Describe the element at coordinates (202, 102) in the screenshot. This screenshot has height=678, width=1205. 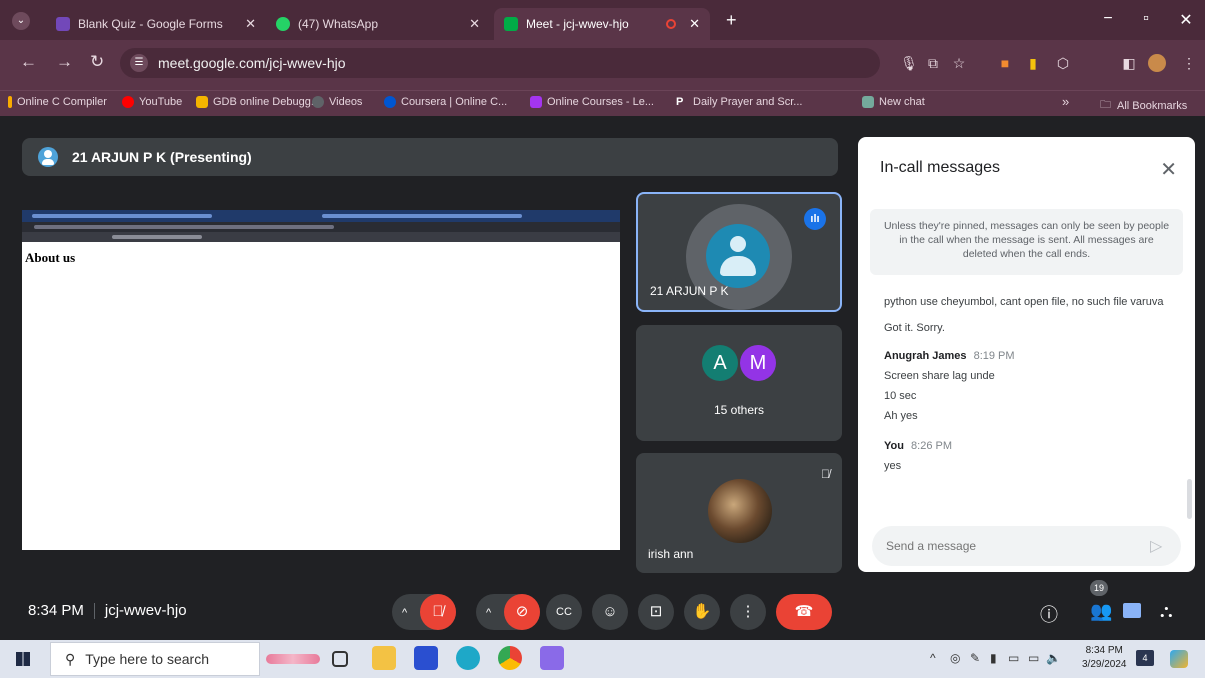
I see `lightning-icon` at that location.